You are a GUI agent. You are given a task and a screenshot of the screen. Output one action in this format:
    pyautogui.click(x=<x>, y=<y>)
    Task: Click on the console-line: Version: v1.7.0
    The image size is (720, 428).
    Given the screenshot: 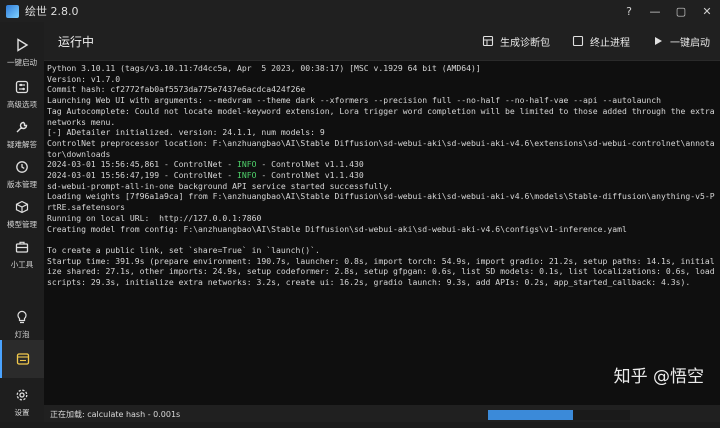 What is the action you would take?
    pyautogui.click(x=84, y=78)
    